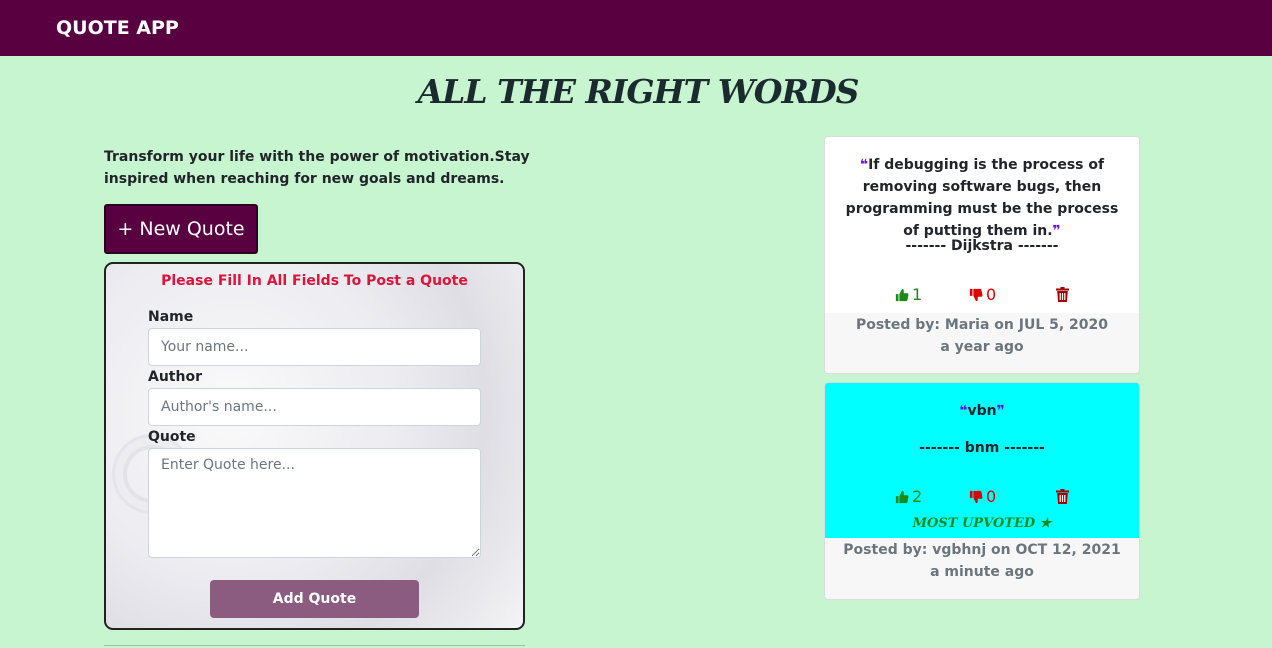 The image size is (1272, 648). I want to click on name-input, so click(314, 347).